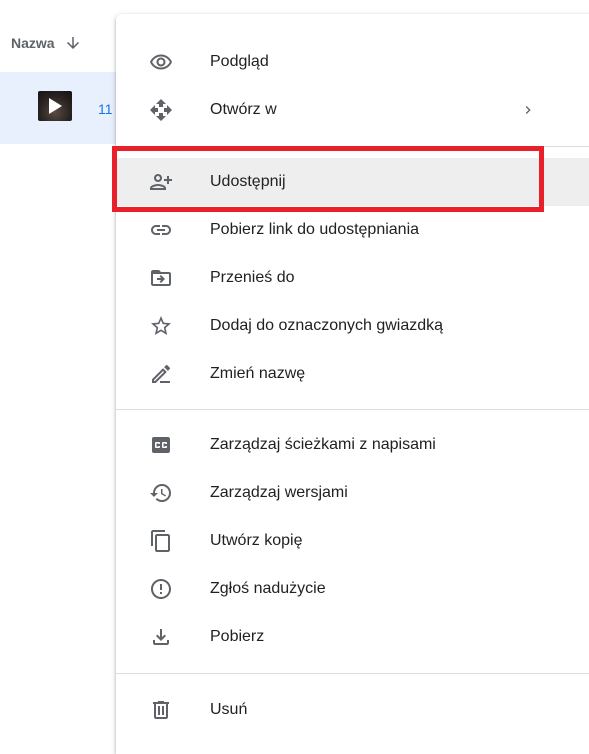 The width and height of the screenshot is (589, 754). Describe the element at coordinates (352, 493) in the screenshot. I see `menu-item-manage-versions: Zarządzaj wersjami` at that location.